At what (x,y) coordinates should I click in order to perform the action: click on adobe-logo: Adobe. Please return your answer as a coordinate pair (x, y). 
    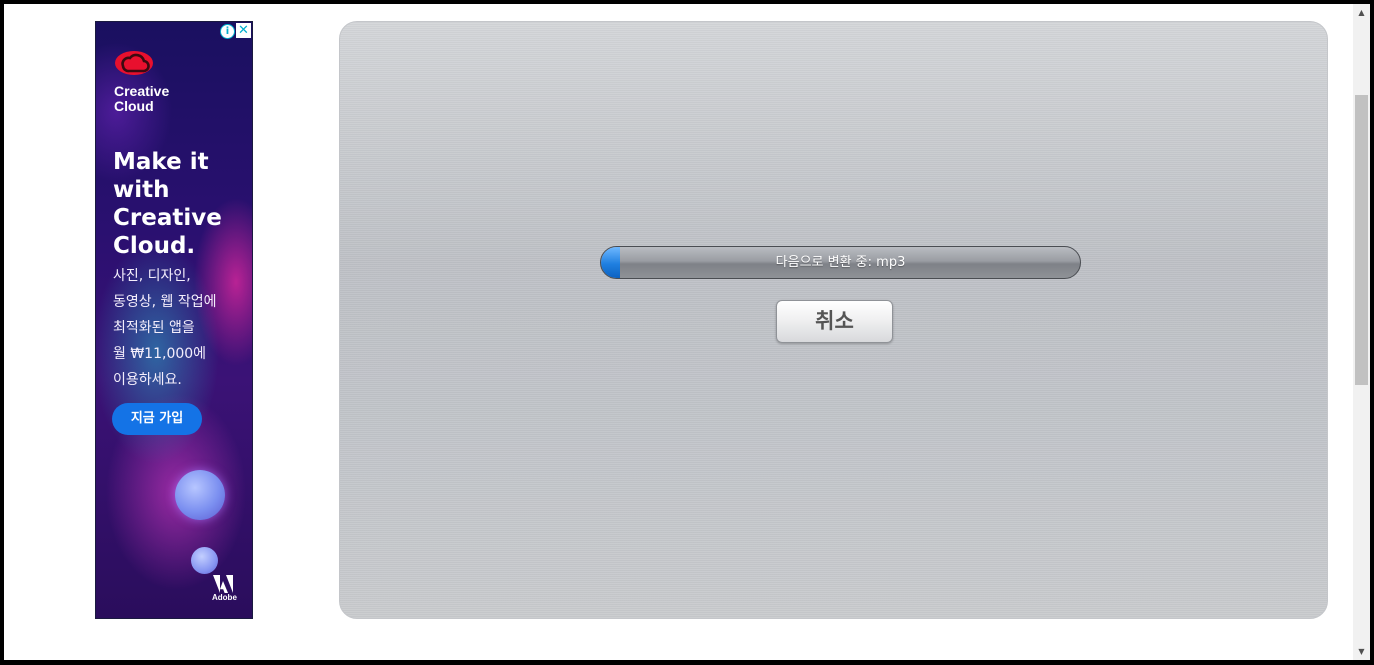
    Looking at the image, I should click on (224, 589).